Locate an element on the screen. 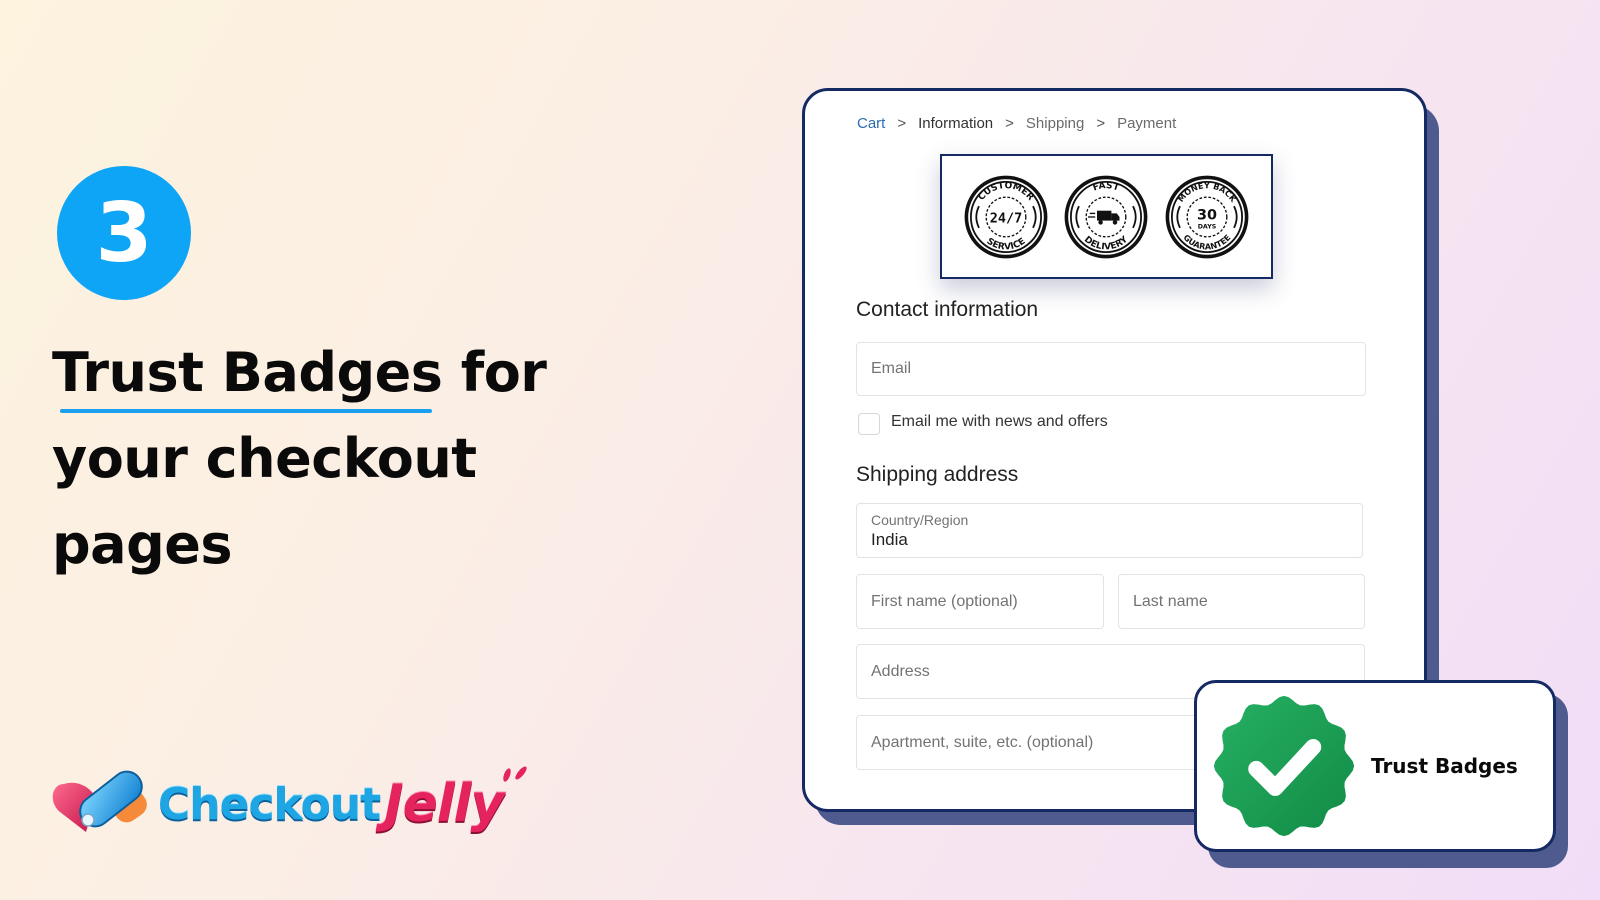  callout-label: Trust Badges is located at coordinates (1444, 766).